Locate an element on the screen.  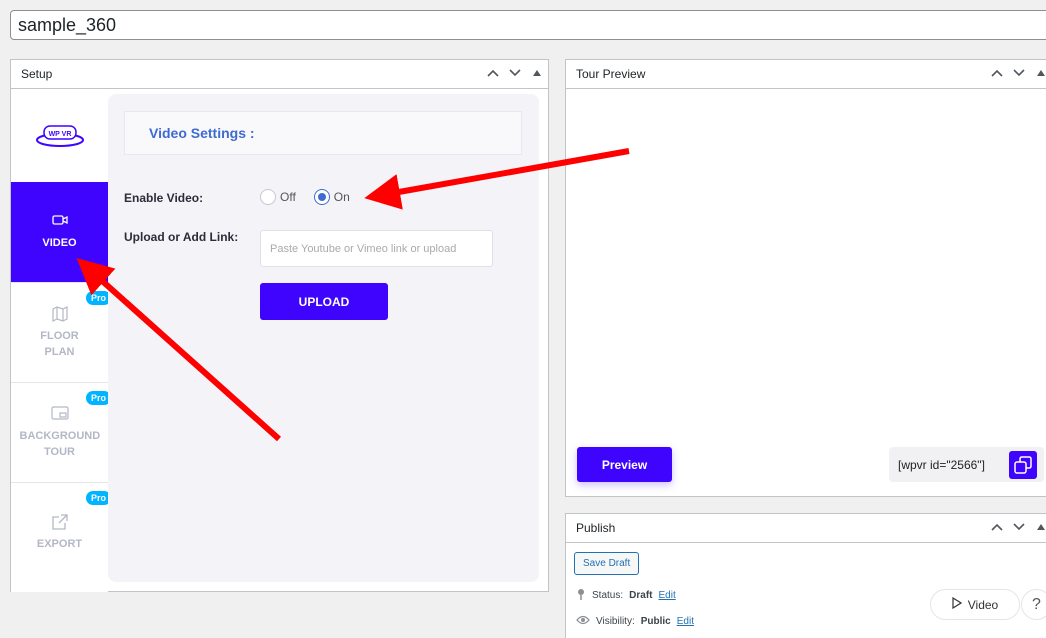
status-edit-link: Edit is located at coordinates (666, 595).